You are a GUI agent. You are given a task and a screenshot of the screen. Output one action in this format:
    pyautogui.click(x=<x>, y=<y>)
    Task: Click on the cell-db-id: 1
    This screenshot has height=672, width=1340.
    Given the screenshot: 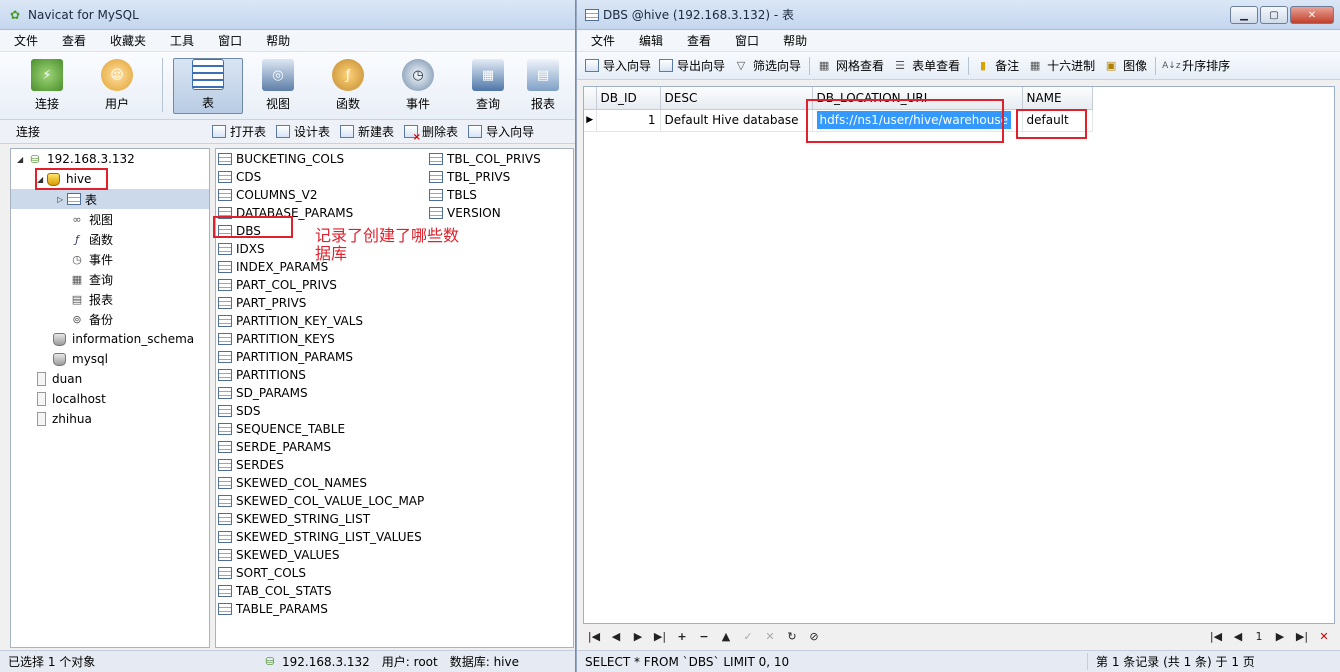 What is the action you would take?
    pyautogui.click(x=628, y=120)
    